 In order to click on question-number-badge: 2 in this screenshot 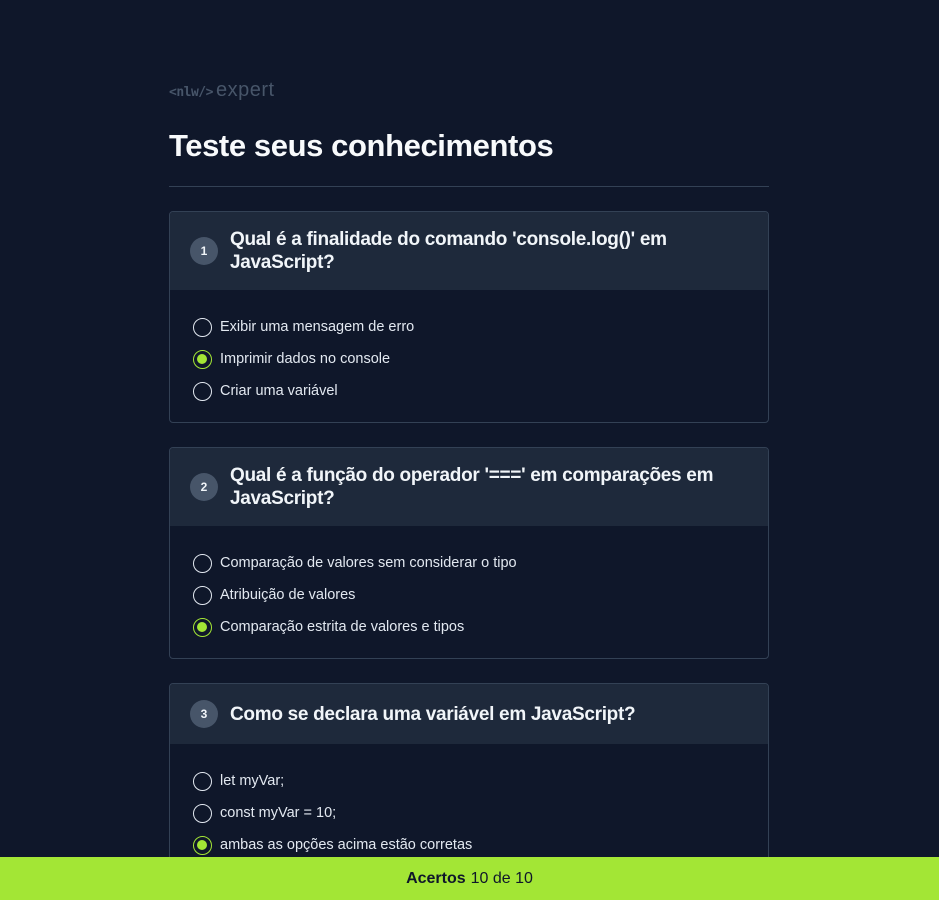, I will do `click(204, 487)`.